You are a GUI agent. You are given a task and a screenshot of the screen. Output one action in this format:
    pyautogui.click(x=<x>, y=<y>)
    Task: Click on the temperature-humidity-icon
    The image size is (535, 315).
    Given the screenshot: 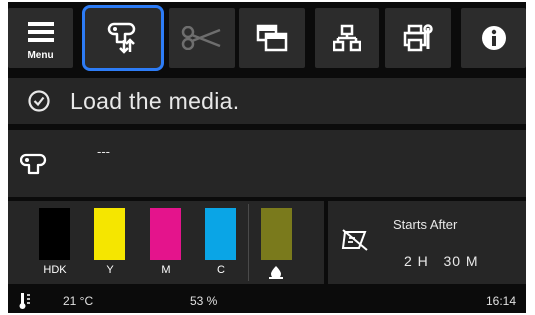 What is the action you would take?
    pyautogui.click(x=24, y=301)
    